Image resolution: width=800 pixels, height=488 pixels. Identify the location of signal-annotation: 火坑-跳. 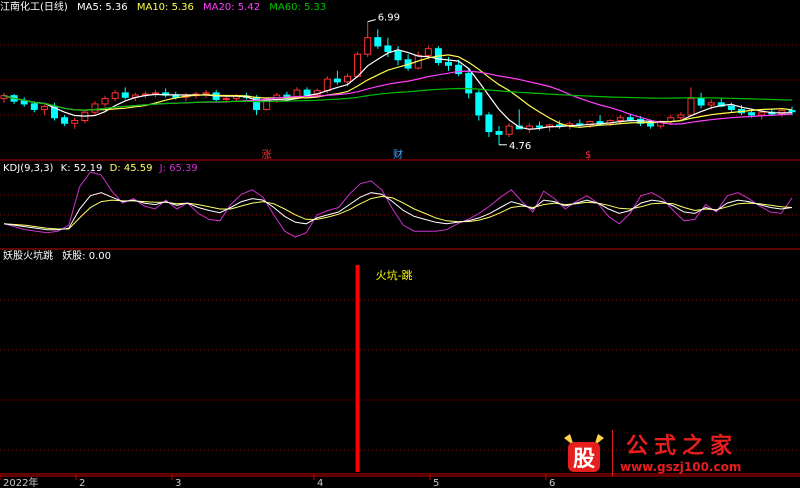
(394, 275).